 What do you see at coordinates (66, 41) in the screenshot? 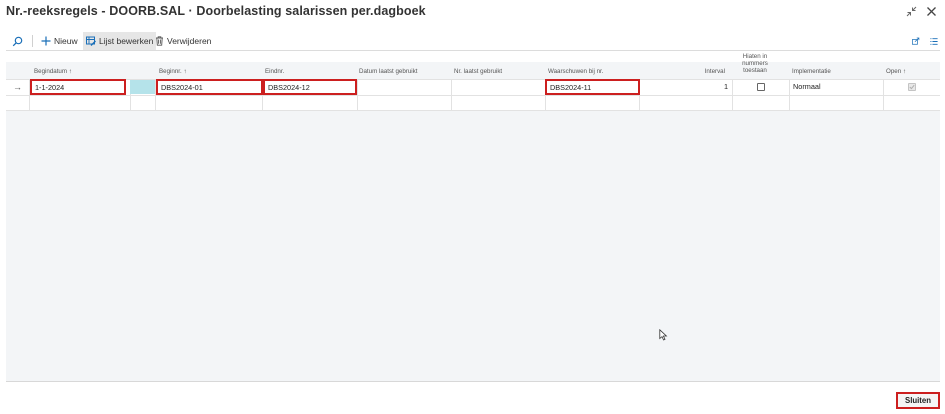
I see `new-button-label: Nieuw` at bounding box center [66, 41].